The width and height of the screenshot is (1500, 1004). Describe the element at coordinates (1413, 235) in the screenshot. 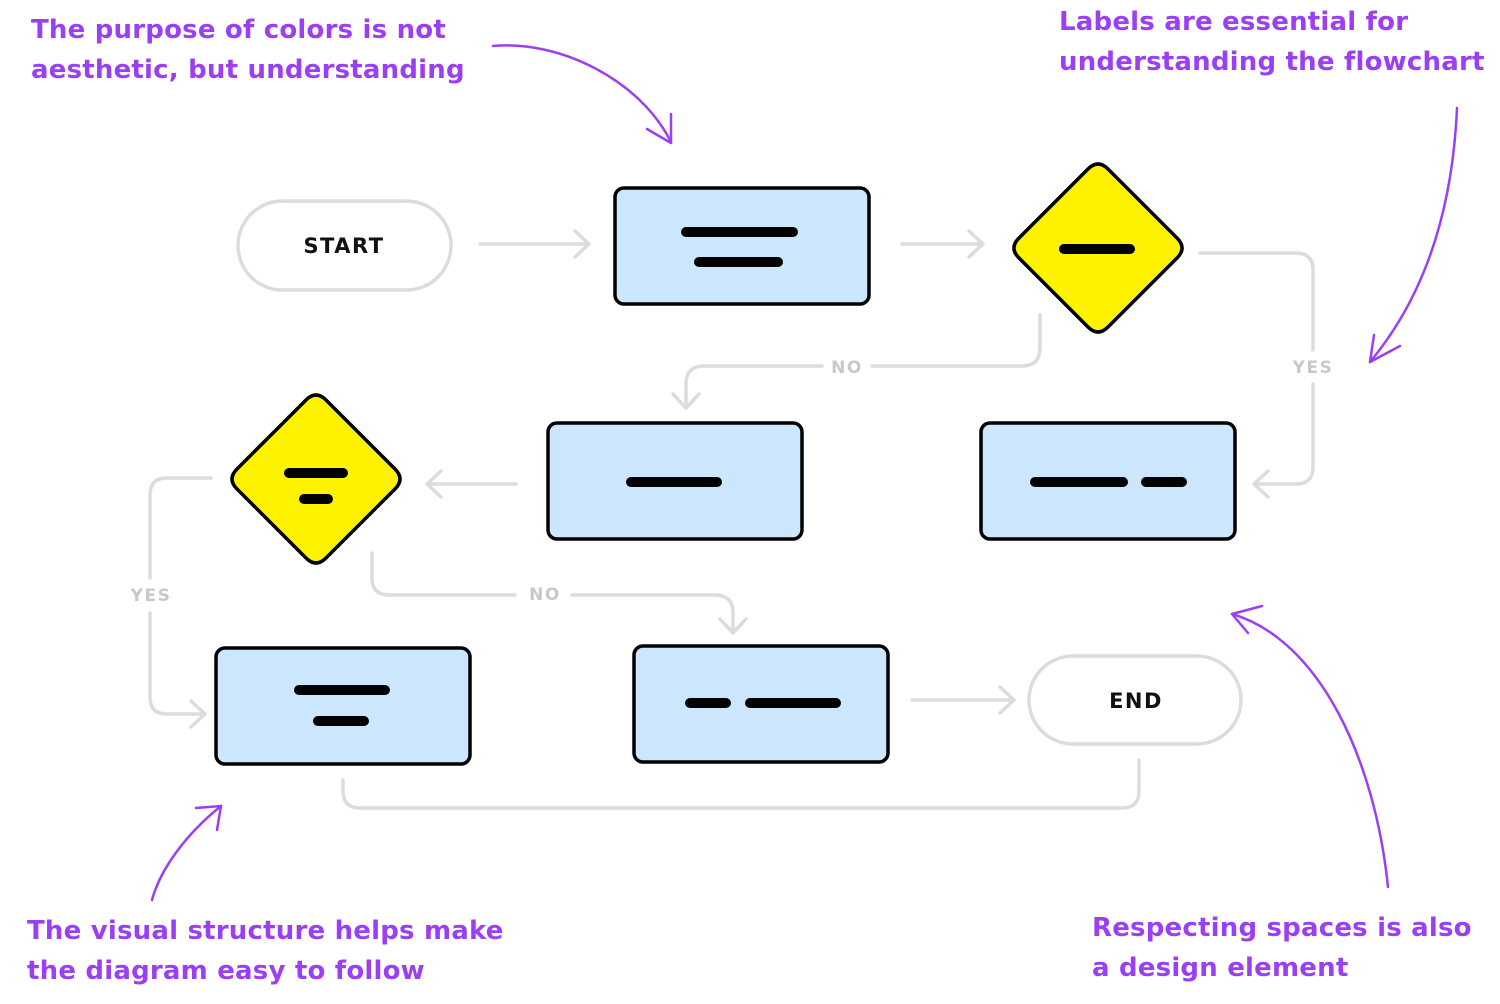

I see `annotation-arrow-labels` at that location.